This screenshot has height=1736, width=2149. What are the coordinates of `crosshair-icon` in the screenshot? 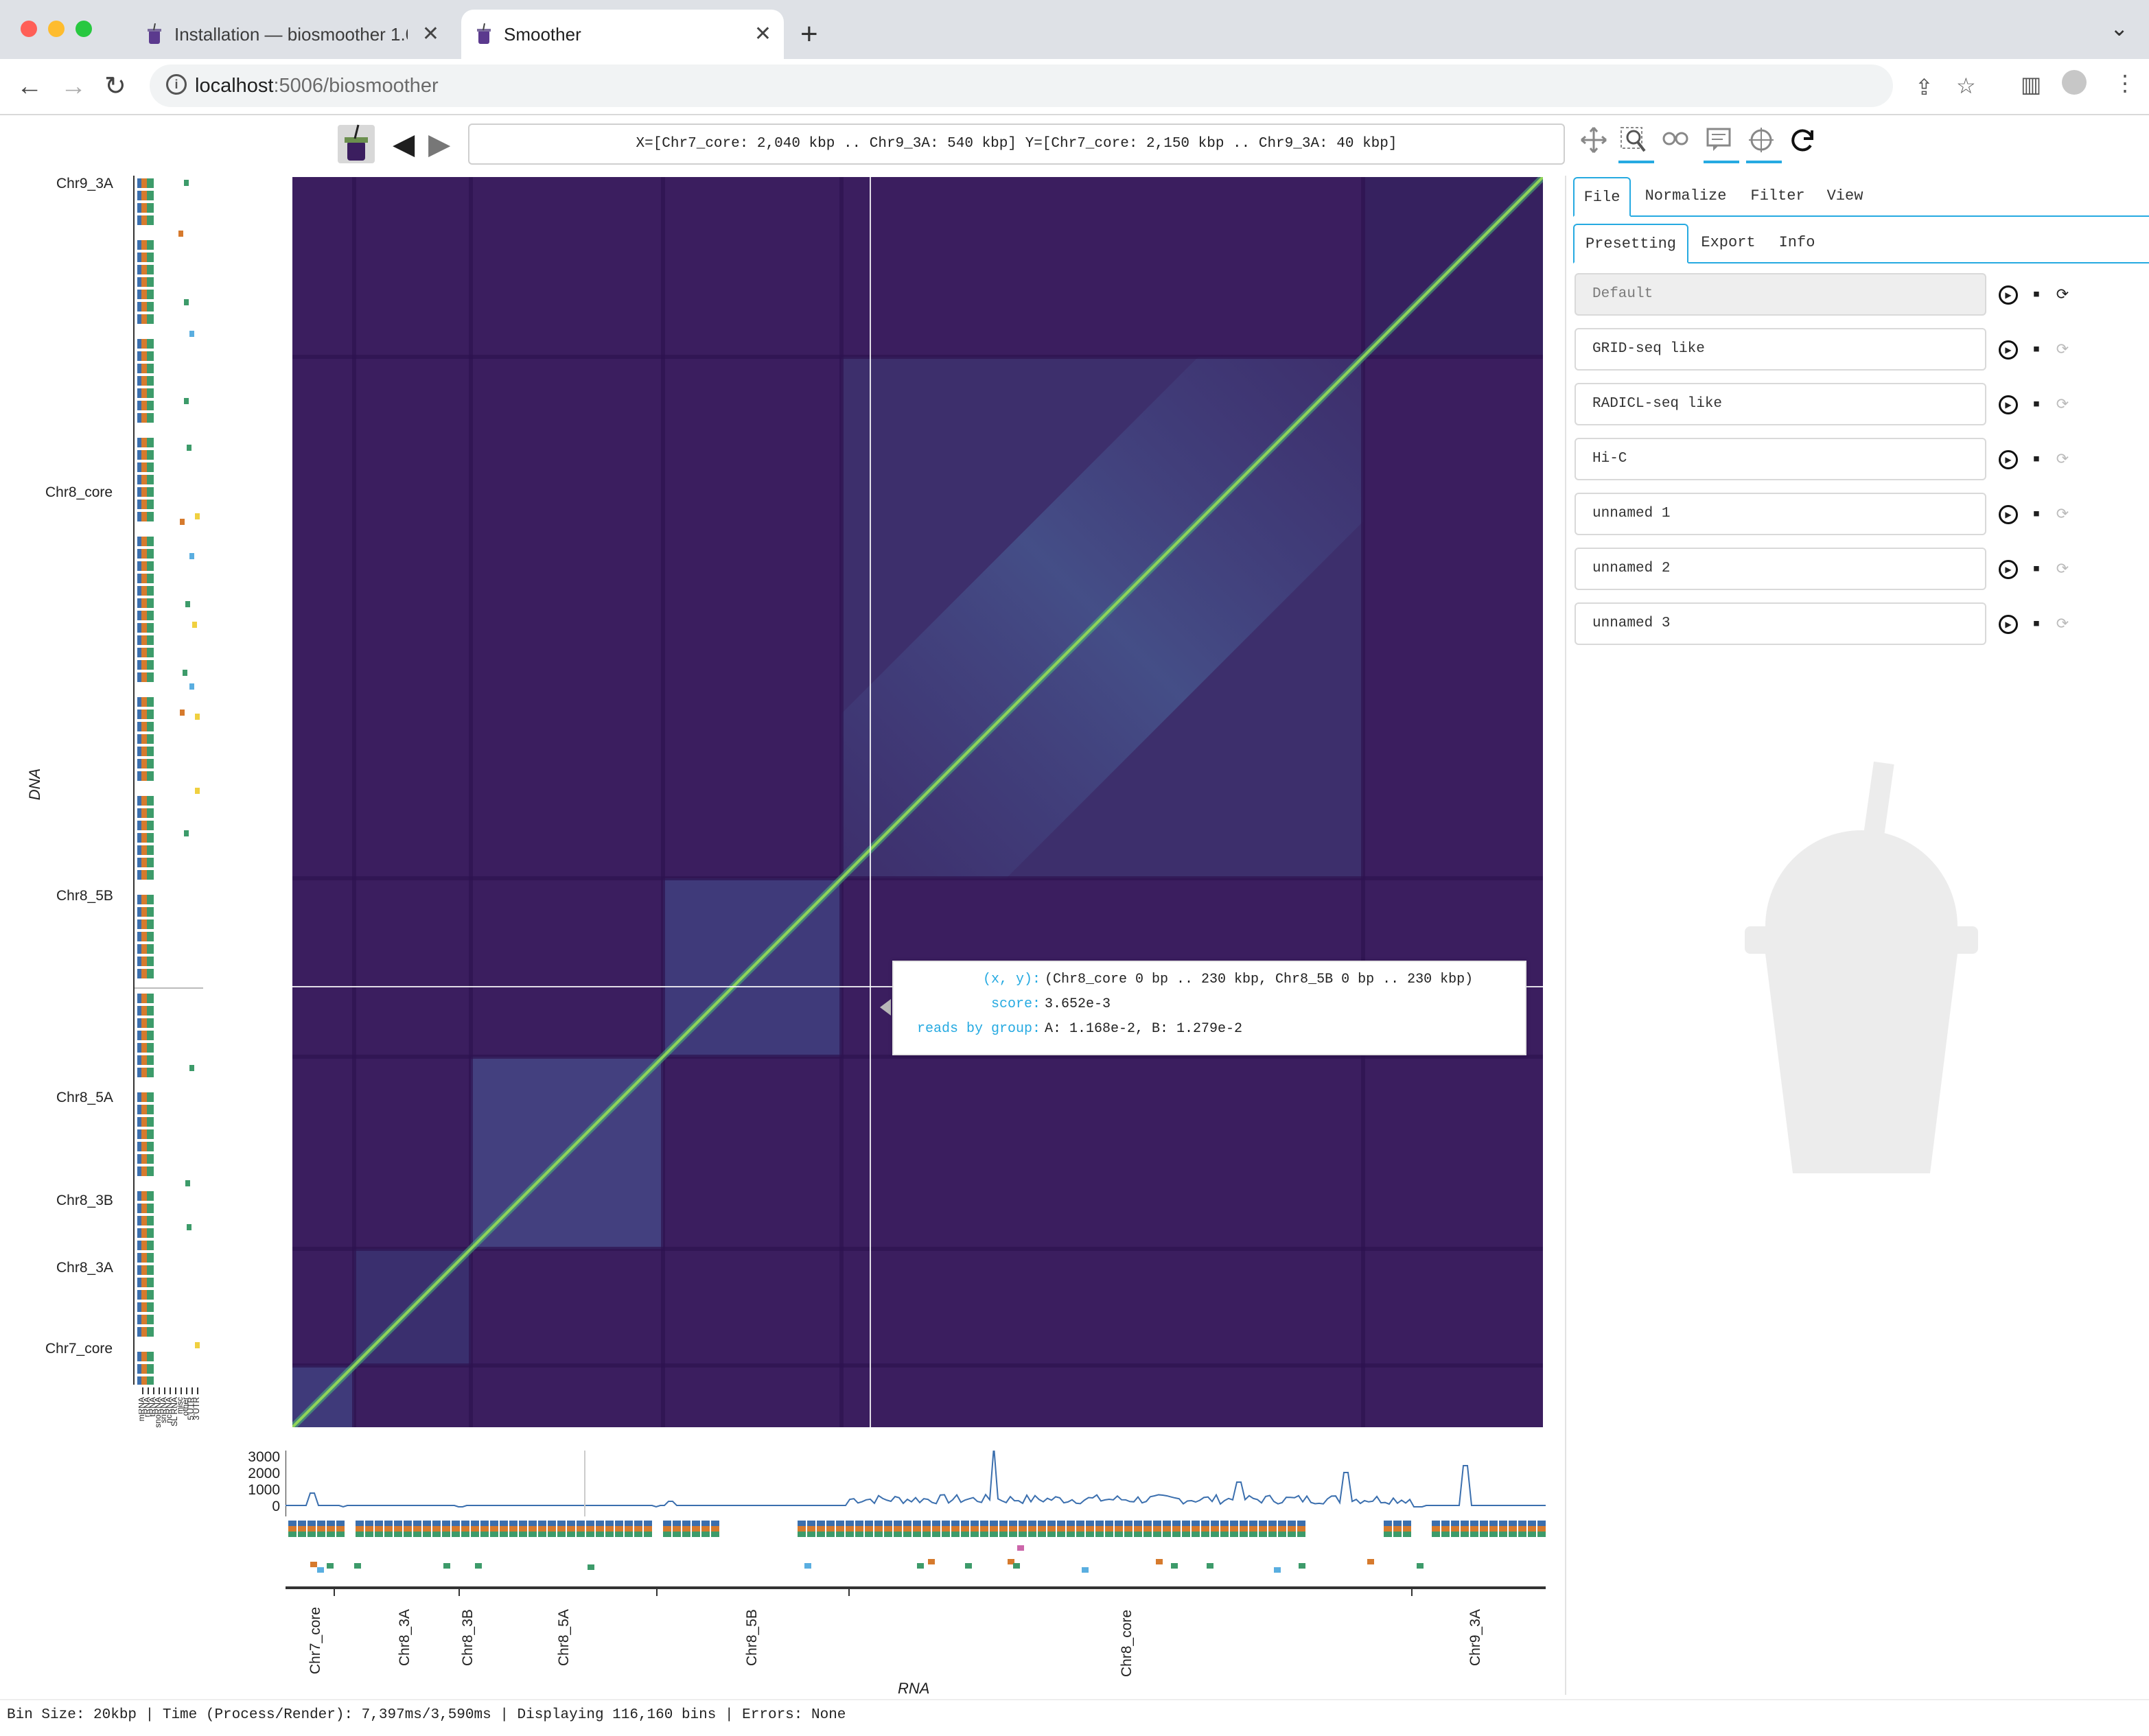 It's located at (1764, 144).